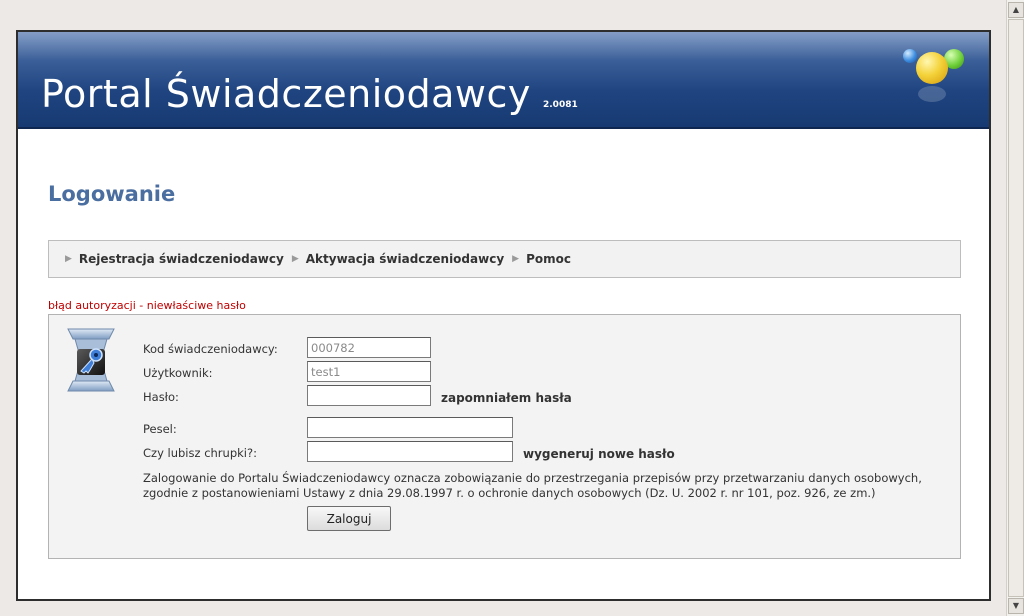 This screenshot has width=1024, height=616. What do you see at coordinates (286, 94) in the screenshot?
I see `portal-title: Portal Świadczeniodawcy` at bounding box center [286, 94].